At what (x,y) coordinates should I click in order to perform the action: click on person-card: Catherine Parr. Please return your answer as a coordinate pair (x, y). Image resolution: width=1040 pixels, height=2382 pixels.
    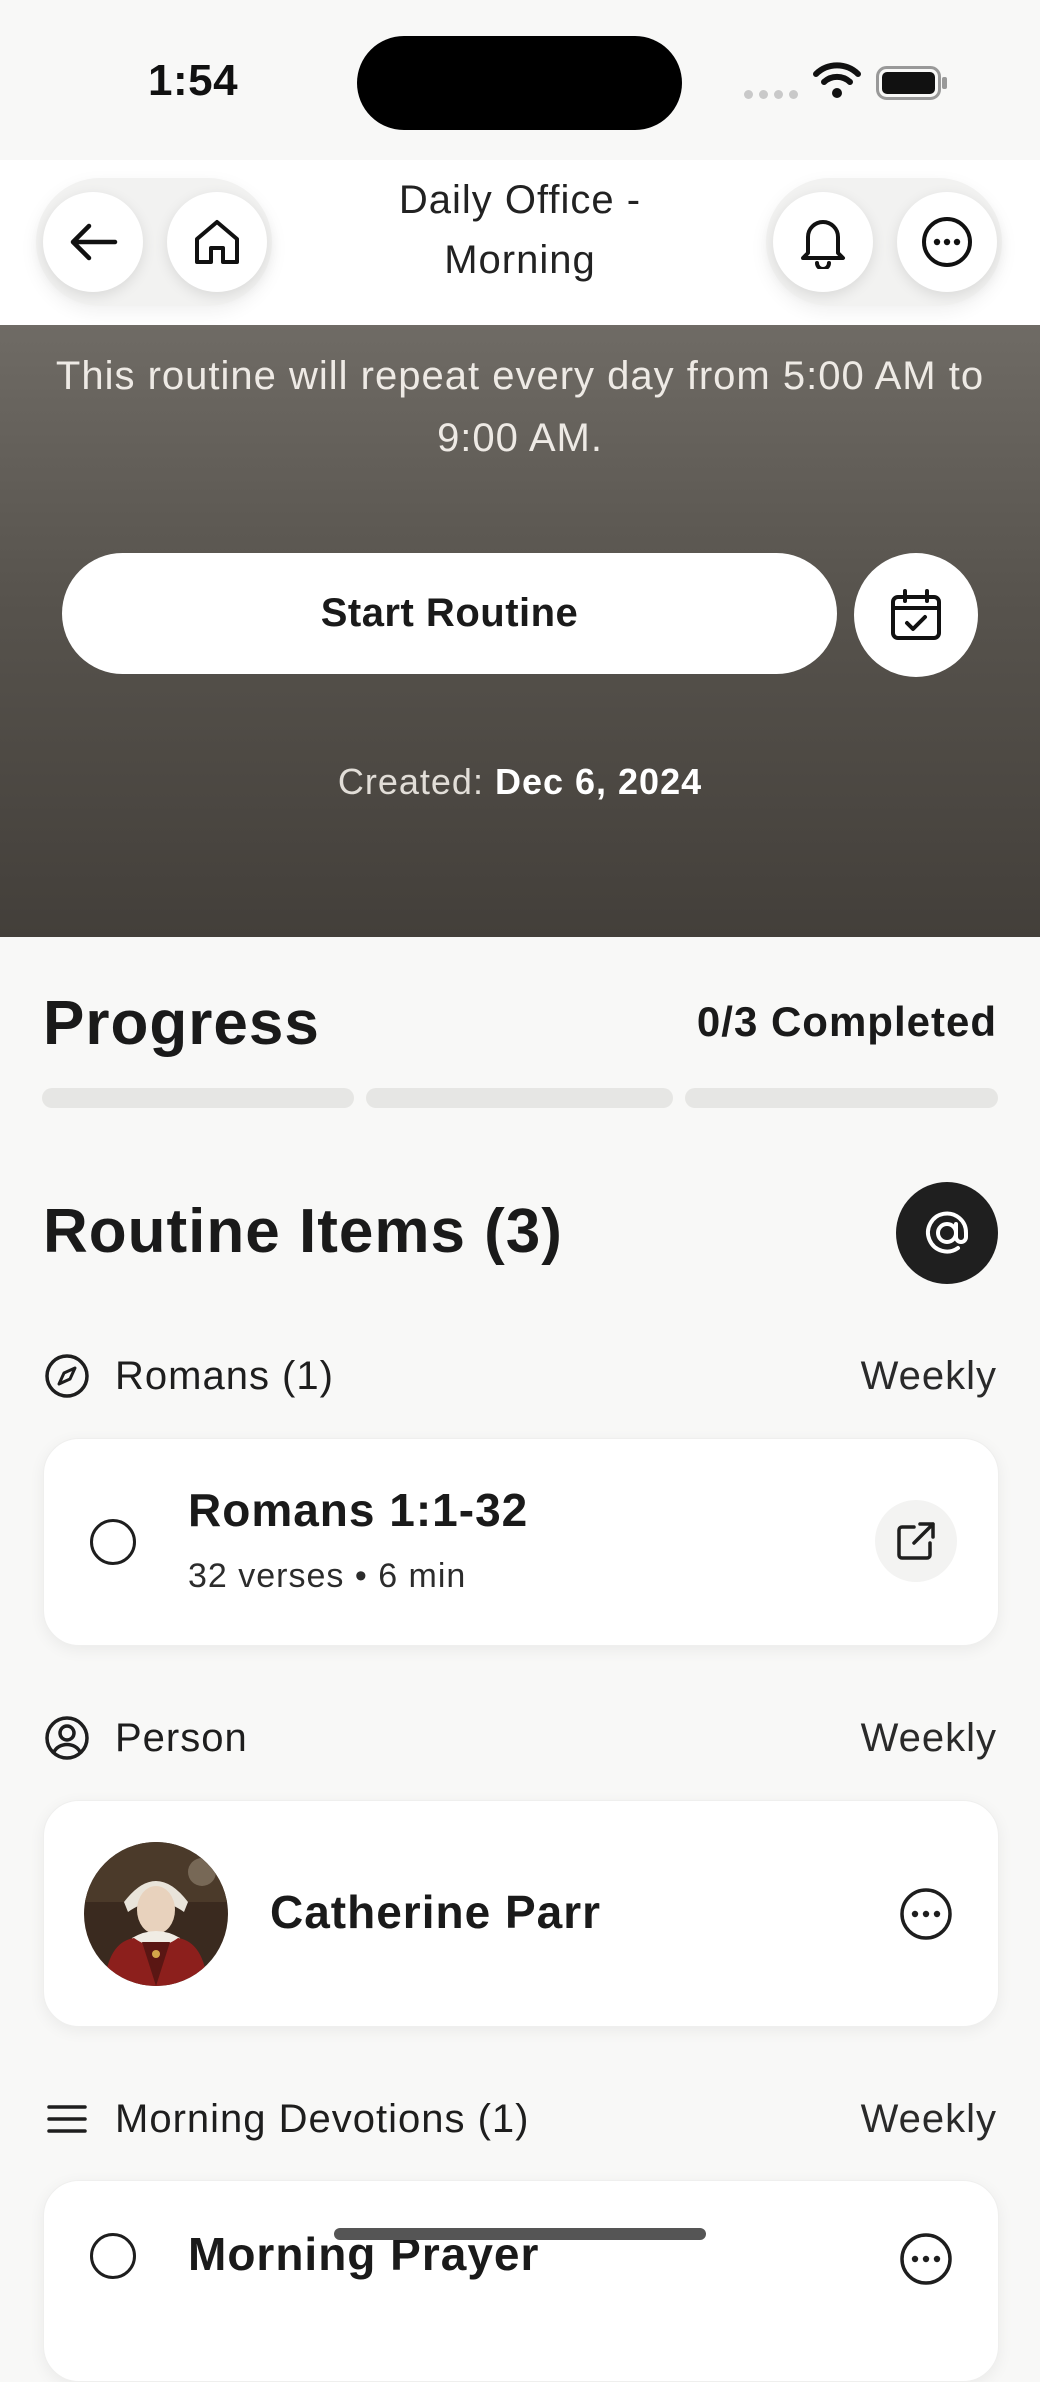
    Looking at the image, I should click on (521, 1913).